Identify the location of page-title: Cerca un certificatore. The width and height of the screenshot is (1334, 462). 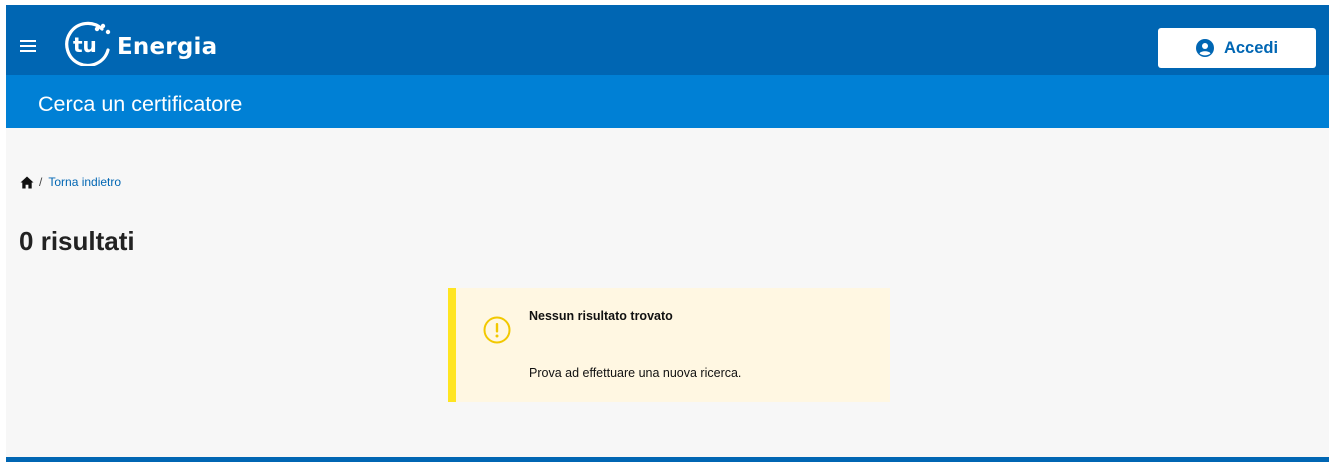
(140, 104).